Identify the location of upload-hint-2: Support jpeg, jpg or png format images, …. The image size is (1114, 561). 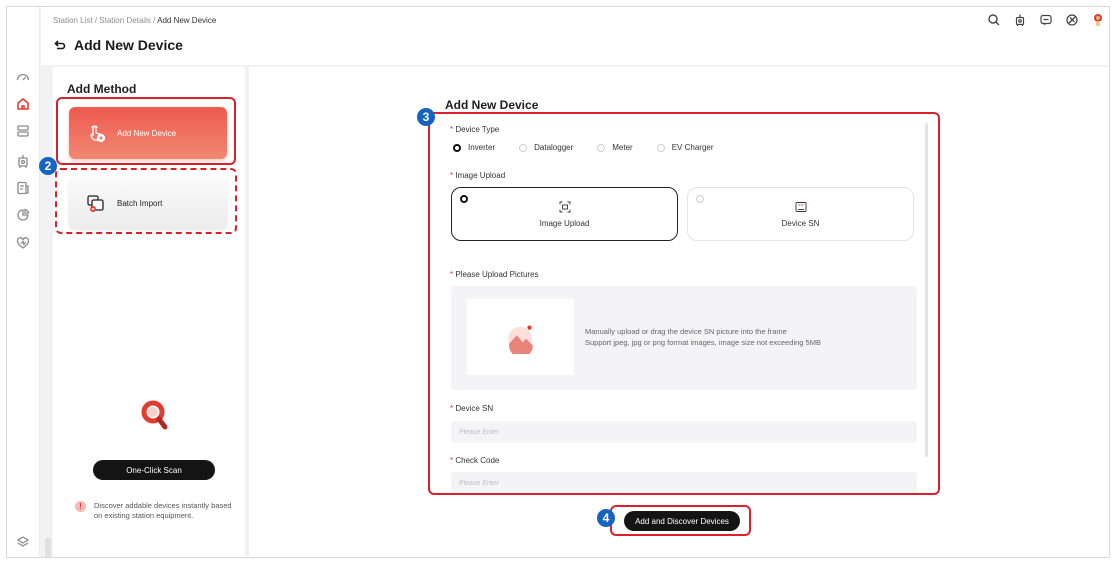
(703, 342).